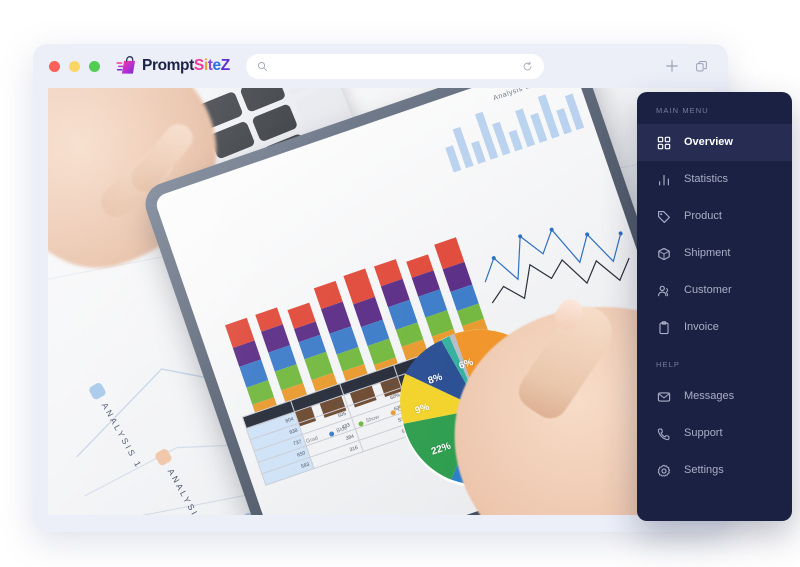 Image resolution: width=800 pixels, height=567 pixels. Describe the element at coordinates (663, 216) in the screenshot. I see `tag-icon` at that location.